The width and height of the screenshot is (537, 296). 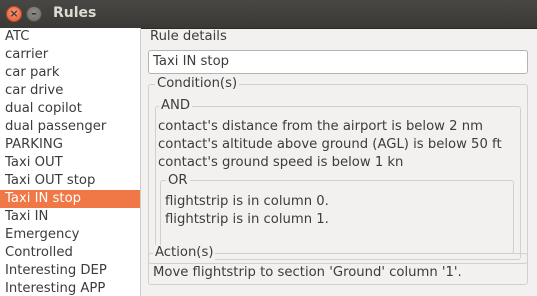 What do you see at coordinates (70, 288) in the screenshot?
I see `rule-list-item: Interesting APP` at bounding box center [70, 288].